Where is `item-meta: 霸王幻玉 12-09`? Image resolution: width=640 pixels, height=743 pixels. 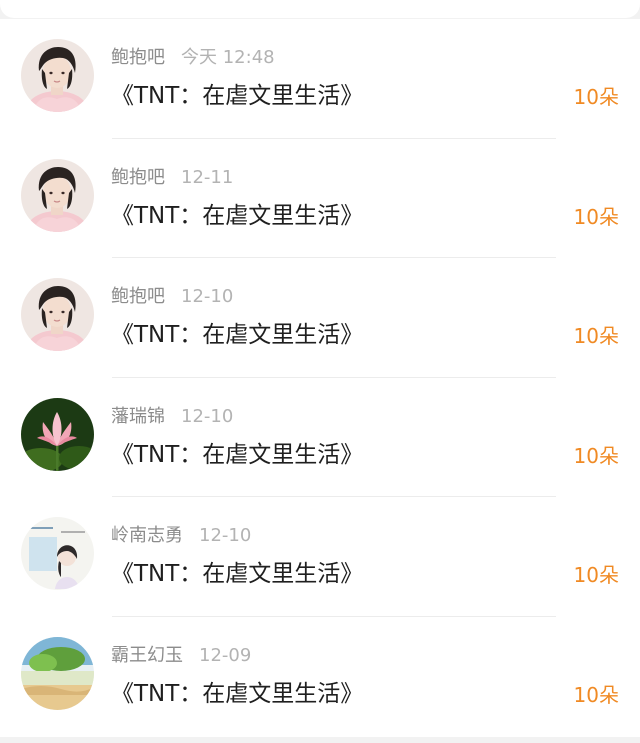
item-meta: 霸王幻玉 12-09 is located at coordinates (181, 656).